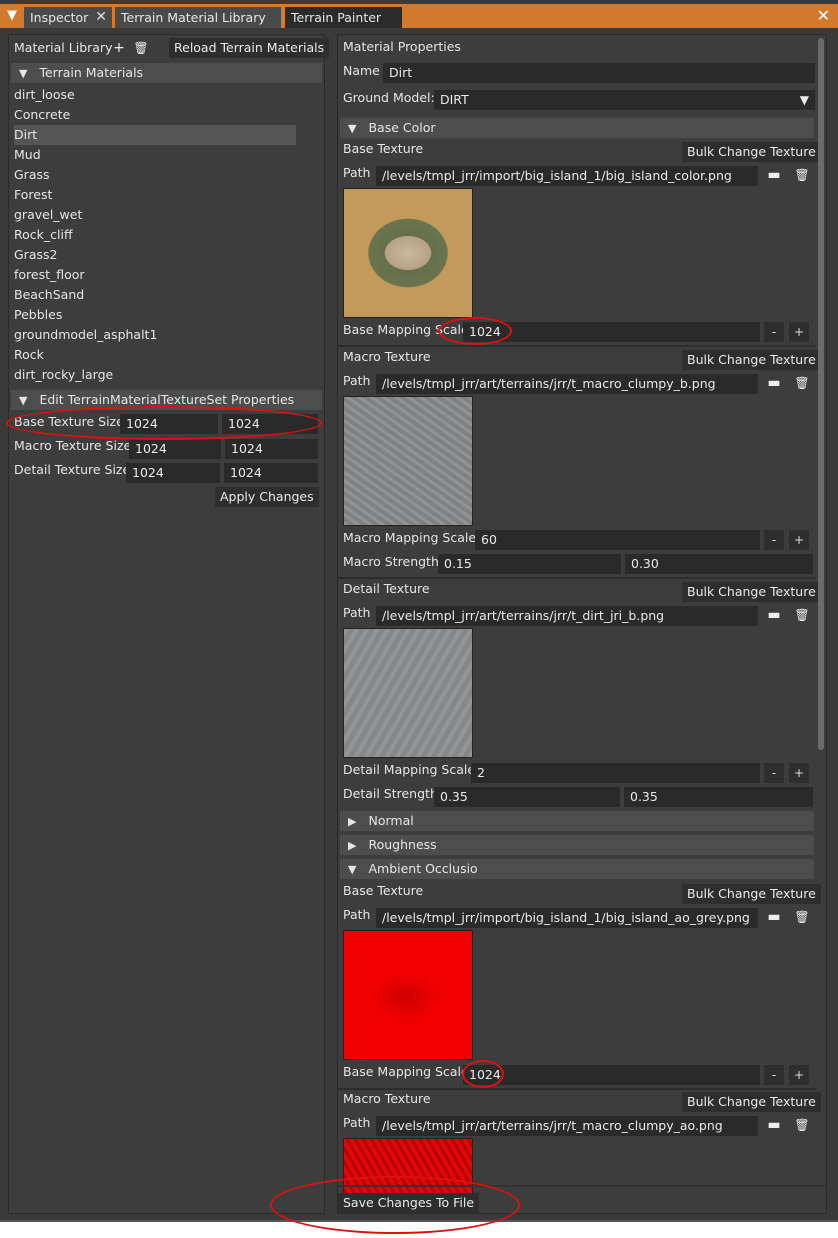 The width and height of the screenshot is (838, 1238). Describe the element at coordinates (624, 100) in the screenshot. I see `ground-model-select: DIRT ▼` at that location.